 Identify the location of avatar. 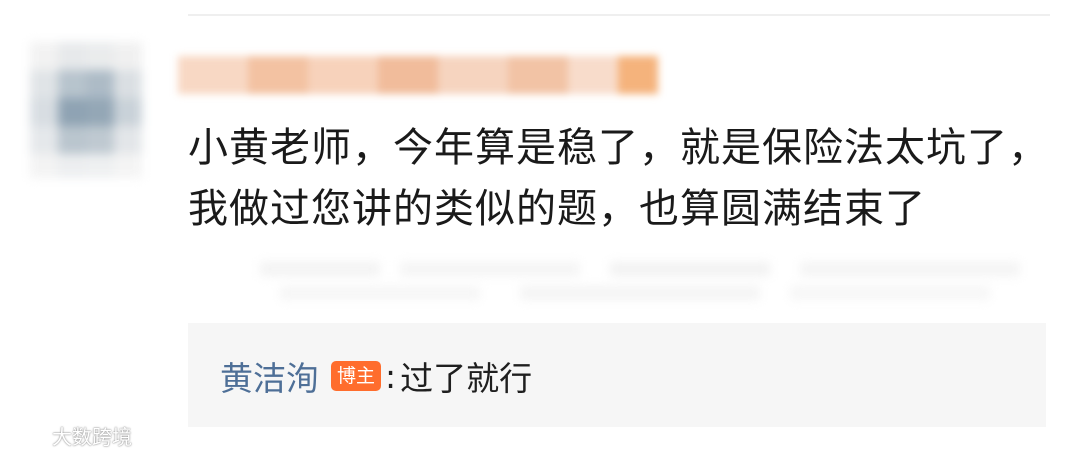
(92, 110).